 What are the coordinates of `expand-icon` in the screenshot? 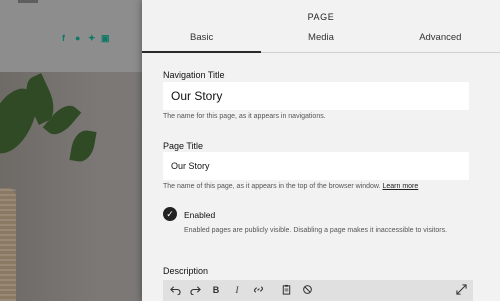 It's located at (461, 290).